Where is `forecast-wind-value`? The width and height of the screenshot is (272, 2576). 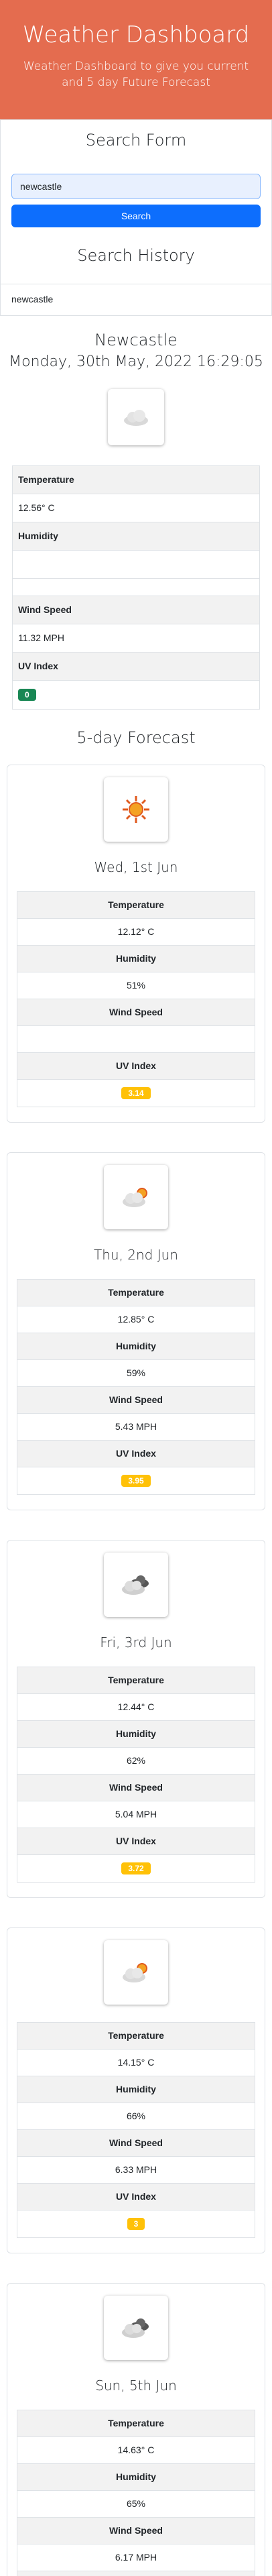 forecast-wind-value is located at coordinates (136, 1039).